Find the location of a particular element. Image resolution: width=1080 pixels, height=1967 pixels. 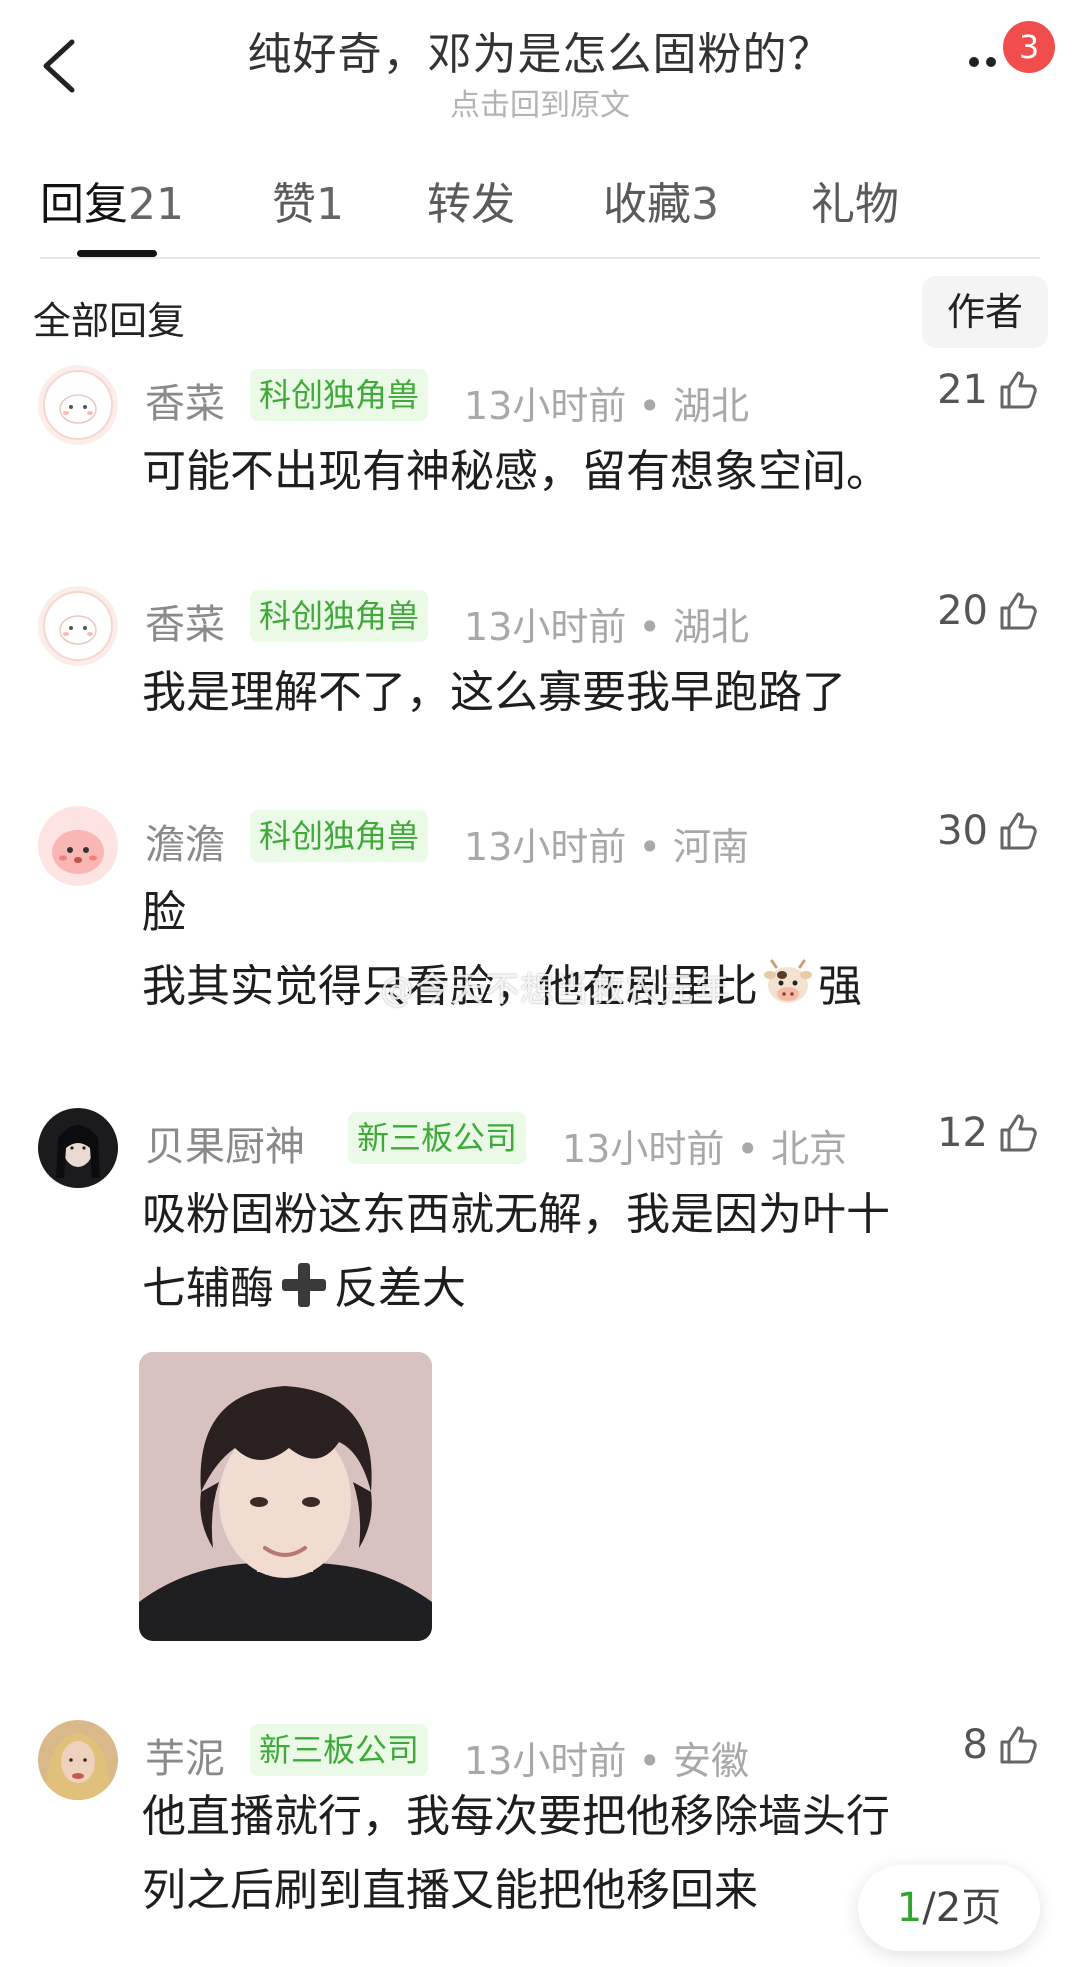

like-button: 30 is located at coordinates (988, 831).